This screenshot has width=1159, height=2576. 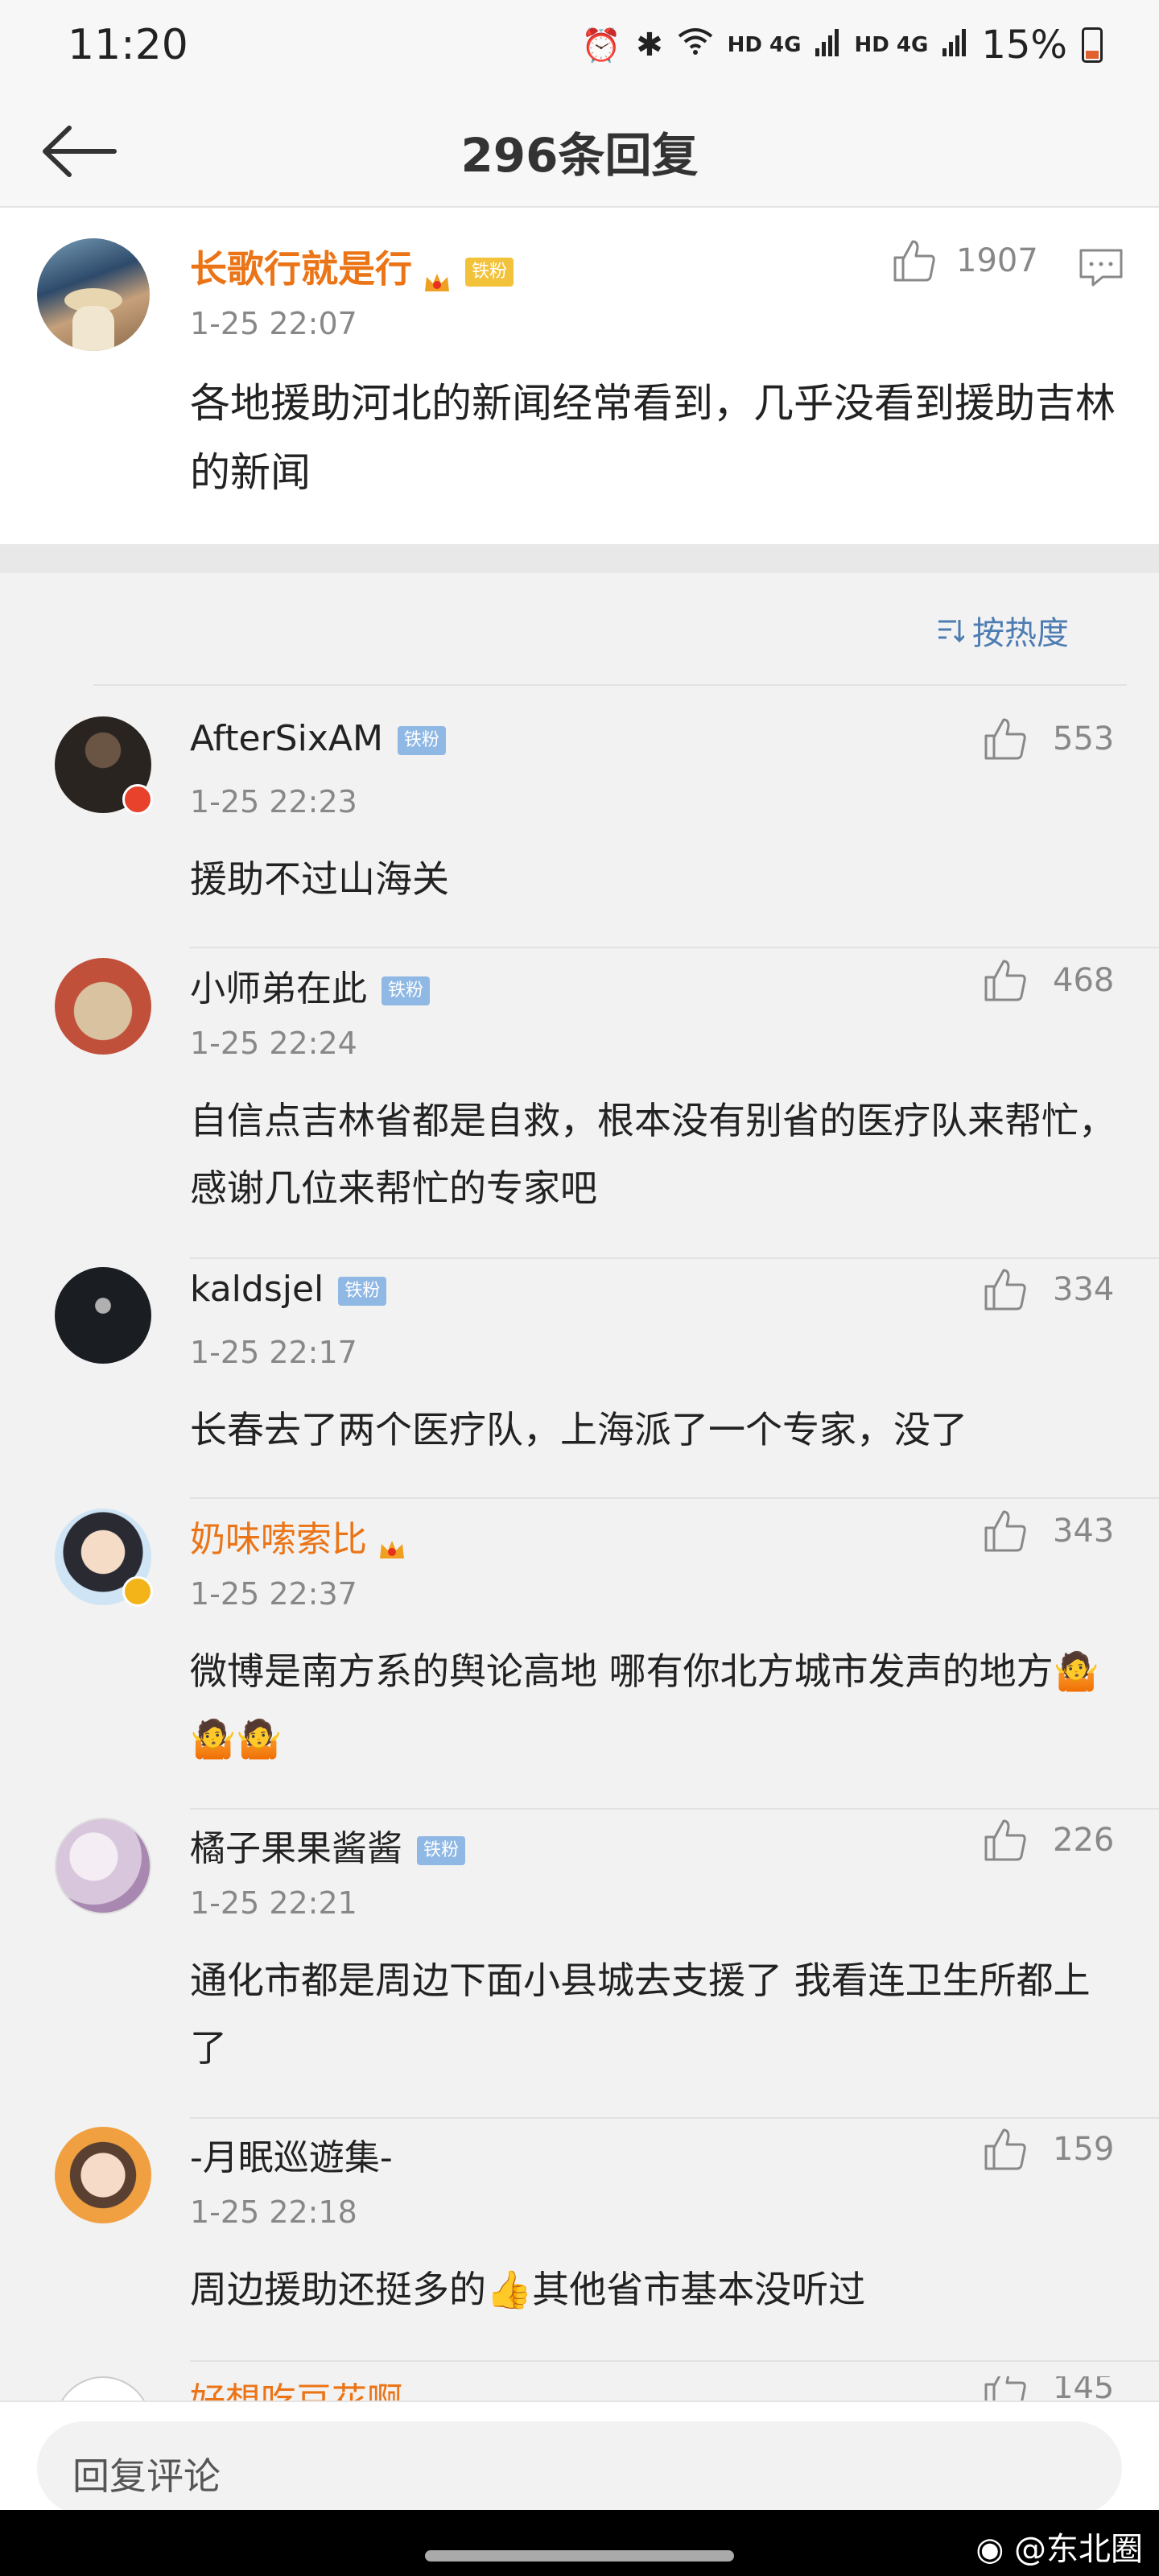 I want to click on commenter-name: AfterSixAM 铁粉, so click(x=318, y=738).